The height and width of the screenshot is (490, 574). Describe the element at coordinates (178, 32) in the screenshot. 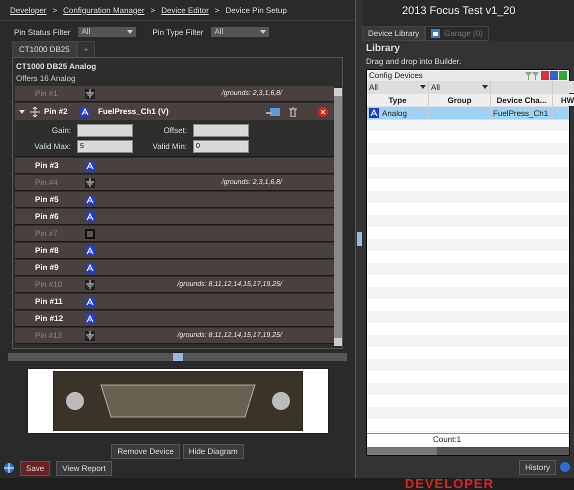

I see `filter-label: Pin Type Filter` at that location.